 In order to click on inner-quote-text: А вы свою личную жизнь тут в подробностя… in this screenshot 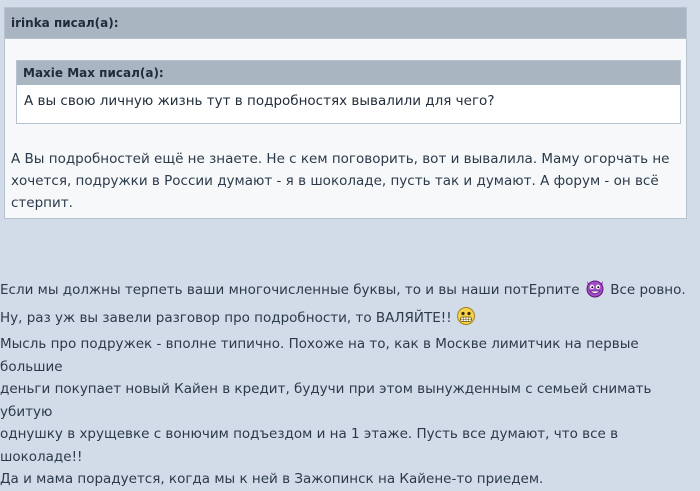, I will do `click(259, 101)`.